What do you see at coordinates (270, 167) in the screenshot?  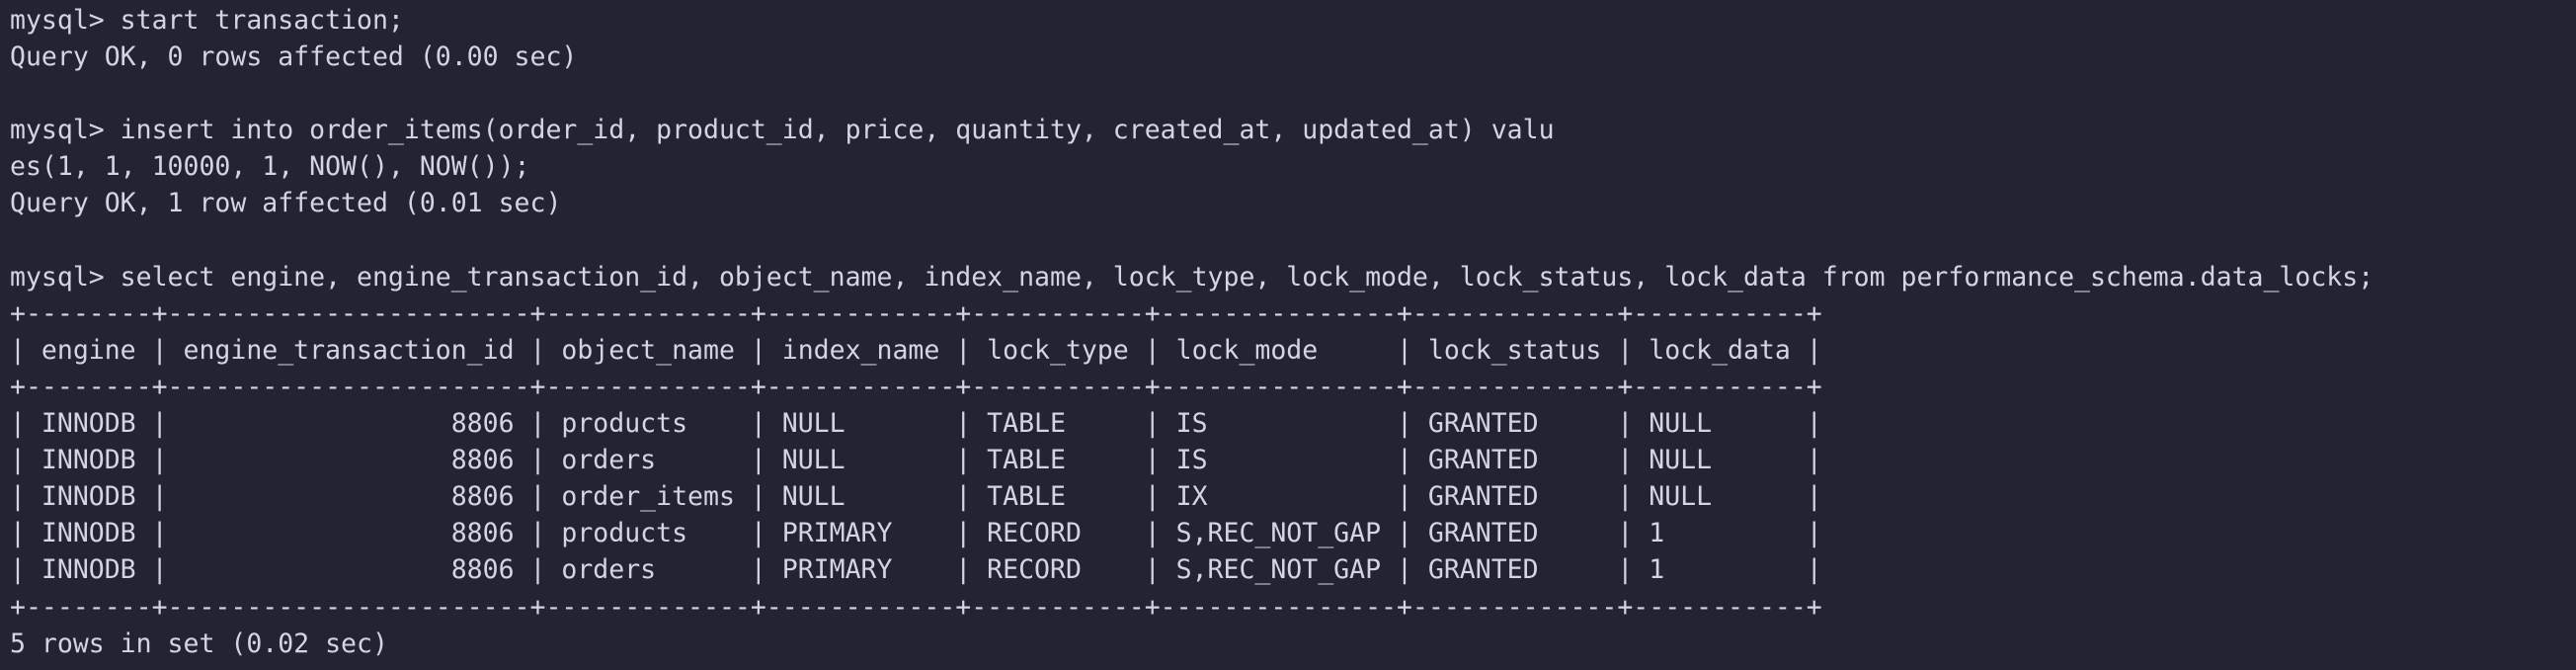 I see `command-line-insert-wrap: es(1, 1, 10000, 1, NOW(), NOW());` at bounding box center [270, 167].